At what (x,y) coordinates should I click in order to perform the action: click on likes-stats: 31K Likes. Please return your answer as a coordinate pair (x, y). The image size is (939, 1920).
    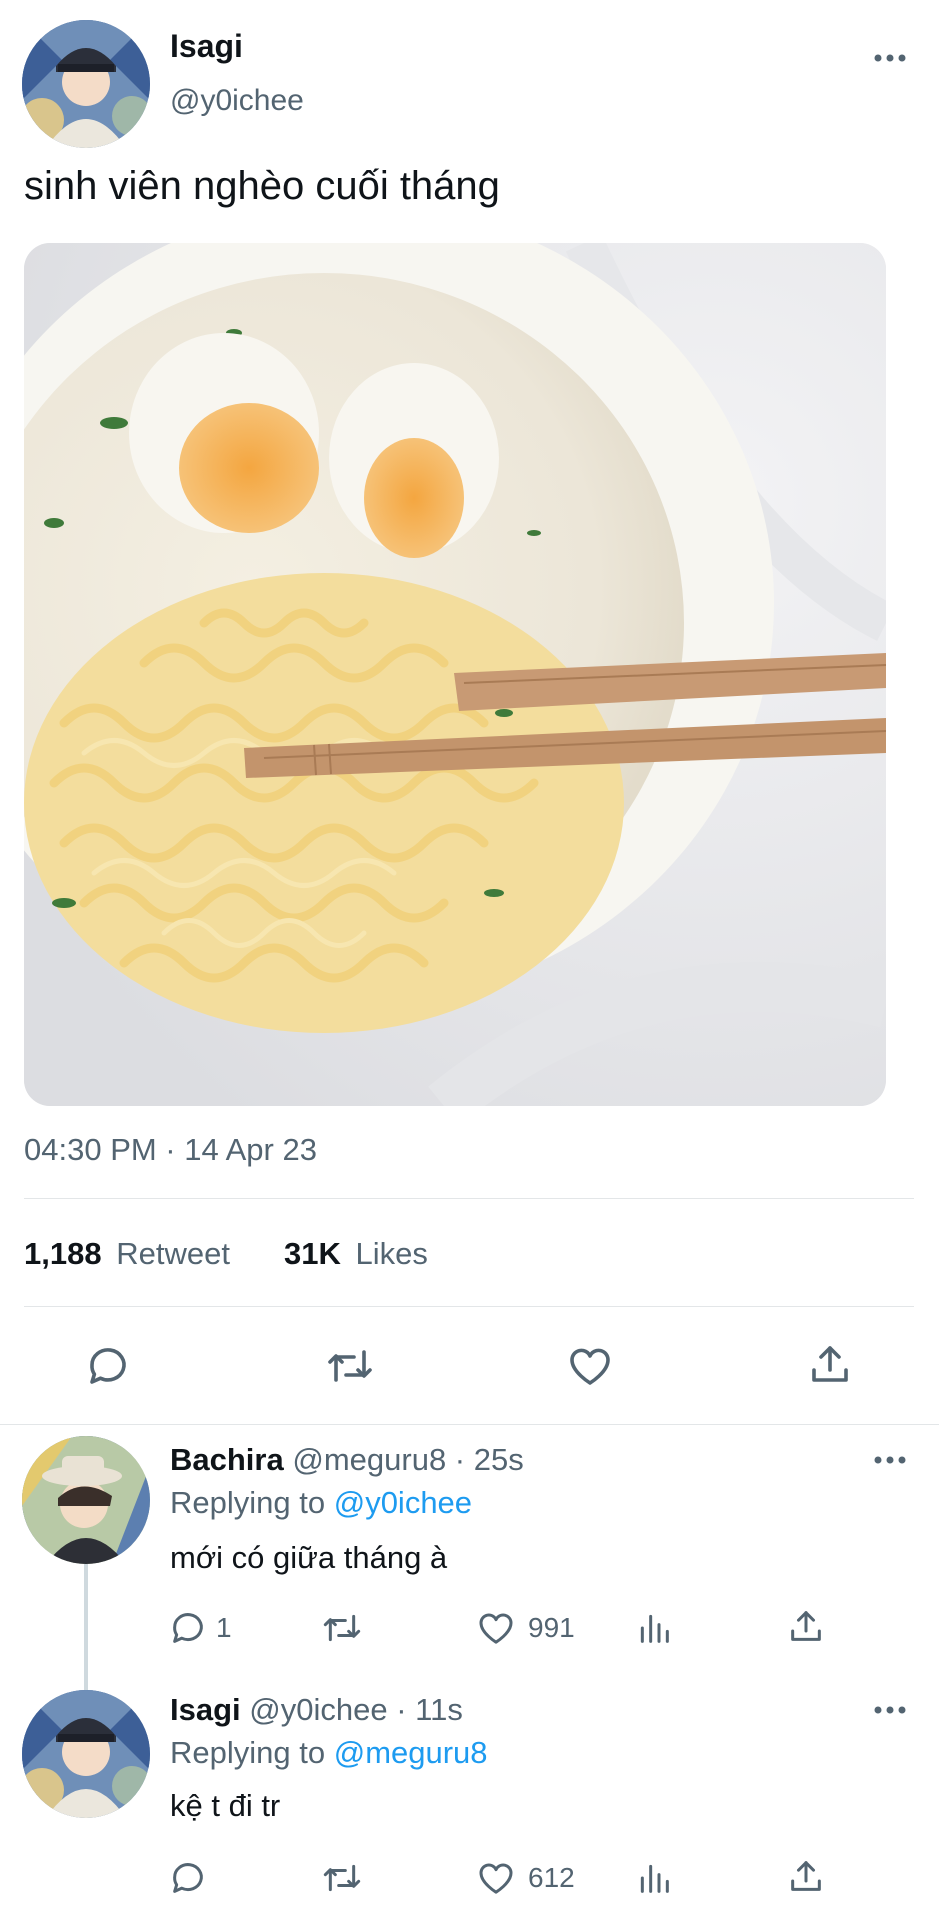
    Looking at the image, I should click on (356, 1254).